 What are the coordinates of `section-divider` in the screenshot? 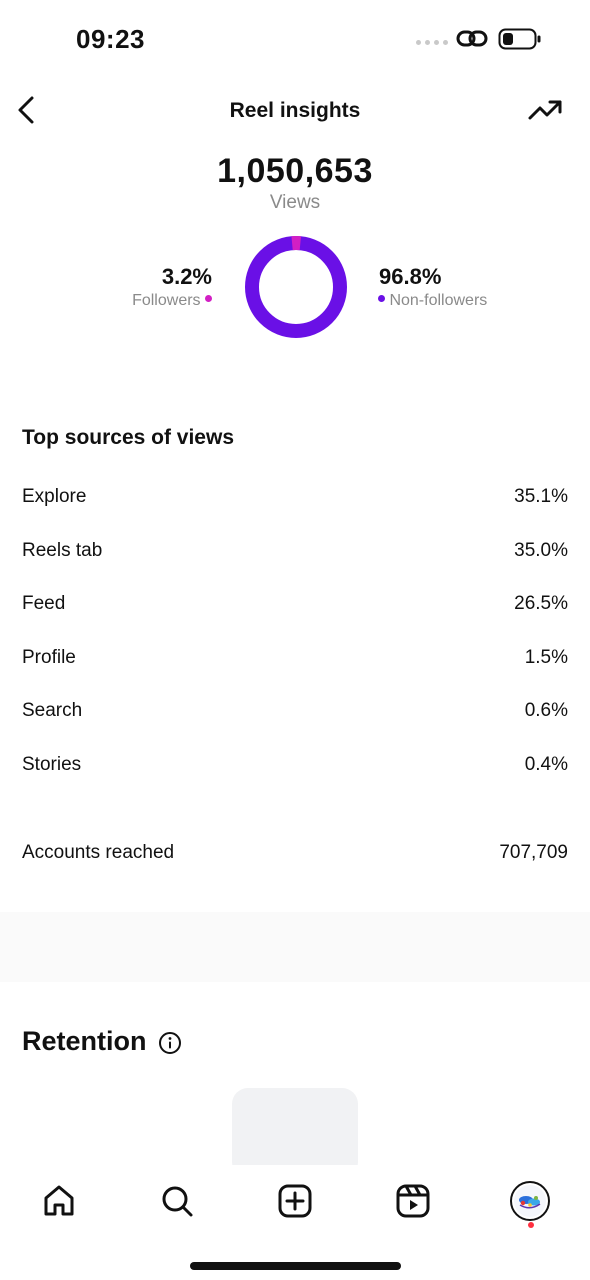 It's located at (295, 947).